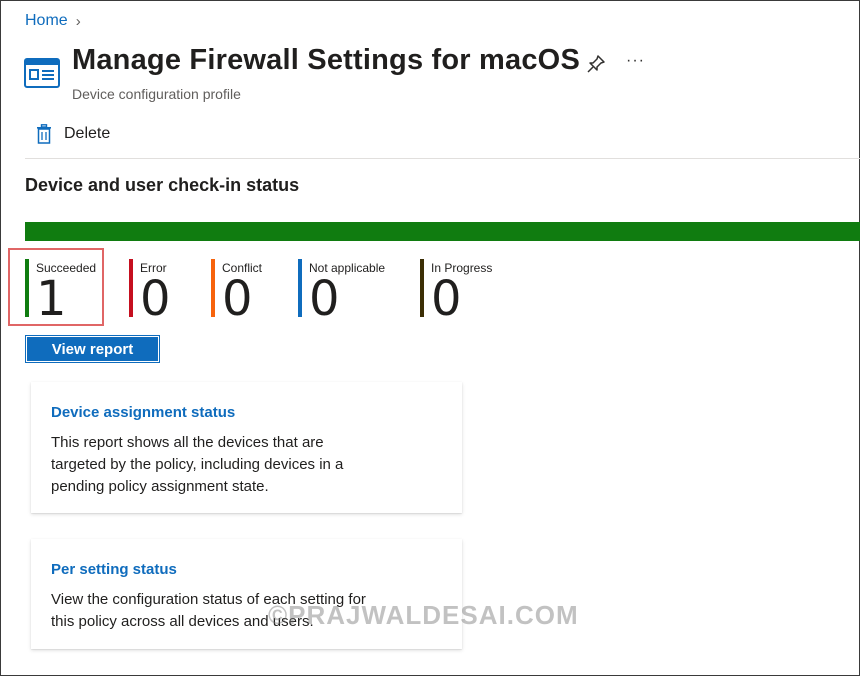 Image resolution: width=860 pixels, height=676 pixels. Describe the element at coordinates (326, 60) in the screenshot. I see `page-title: Manage Firewall Settings for macOS` at that location.